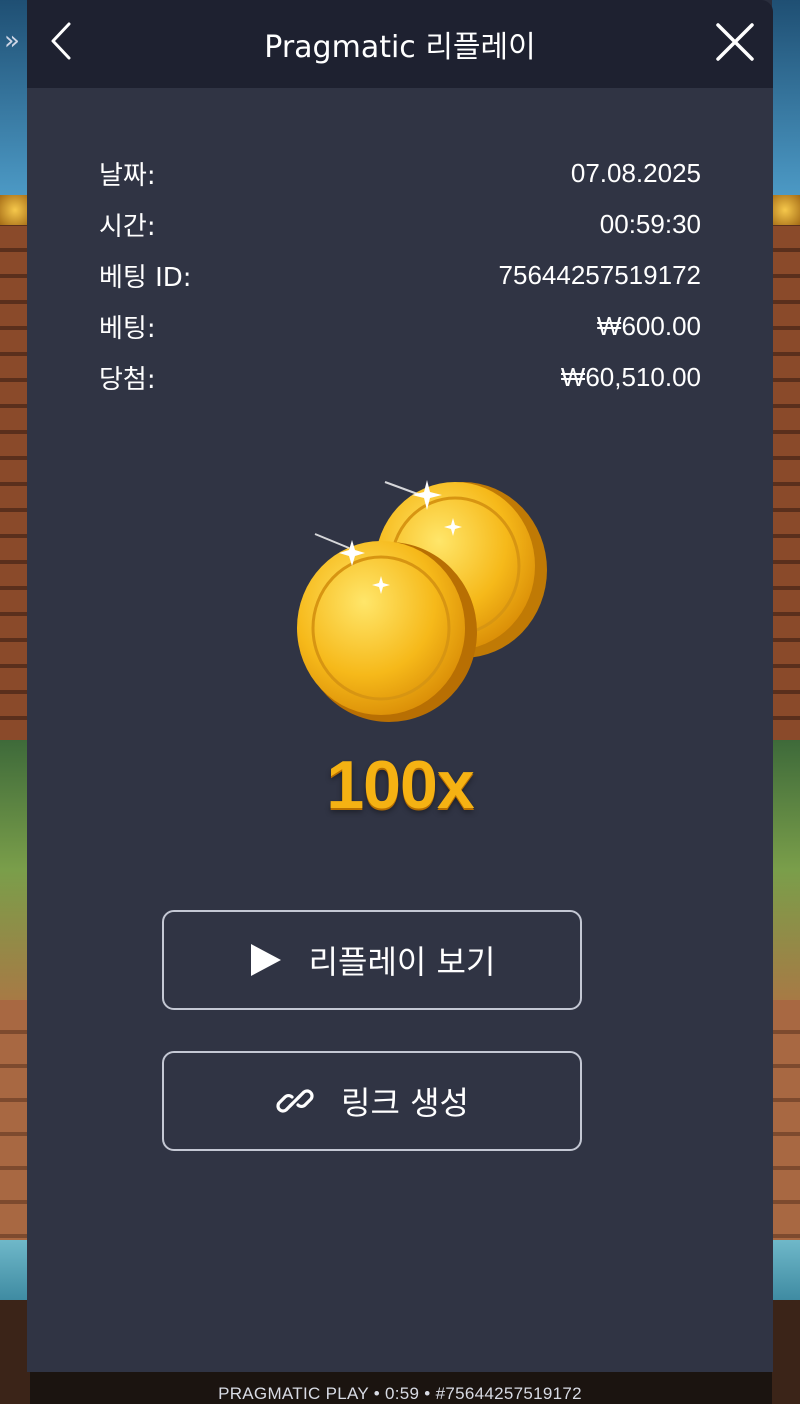 The image size is (800, 1404). I want to click on detail-label: 날짜:, so click(127, 176).